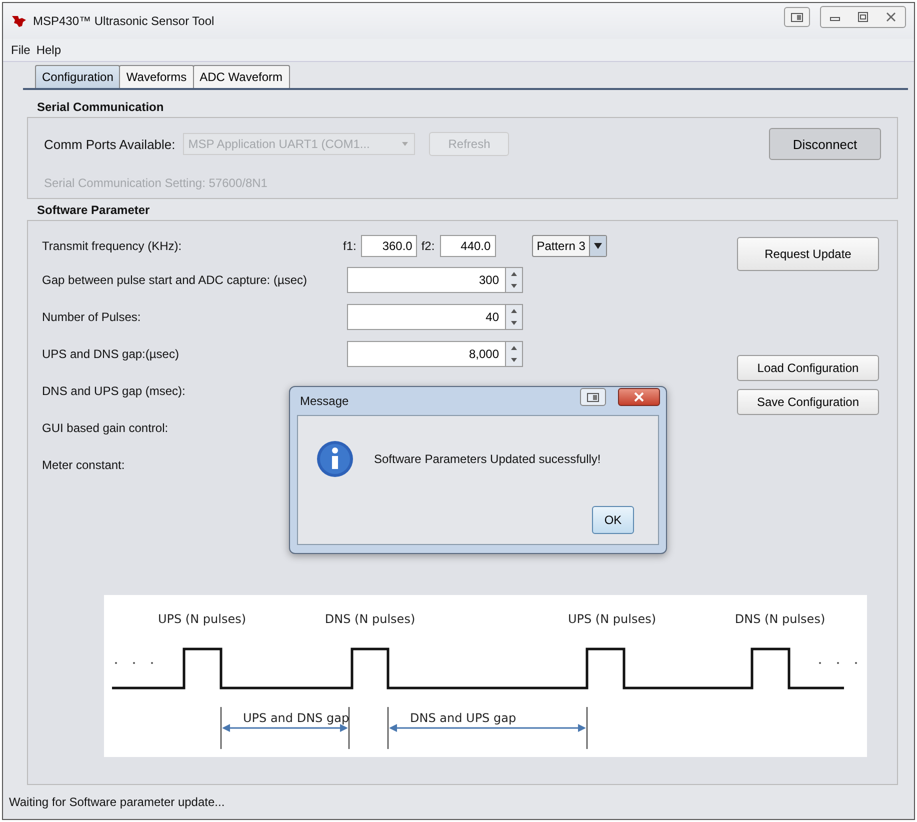  I want to click on action-button: Request Update, so click(808, 254).